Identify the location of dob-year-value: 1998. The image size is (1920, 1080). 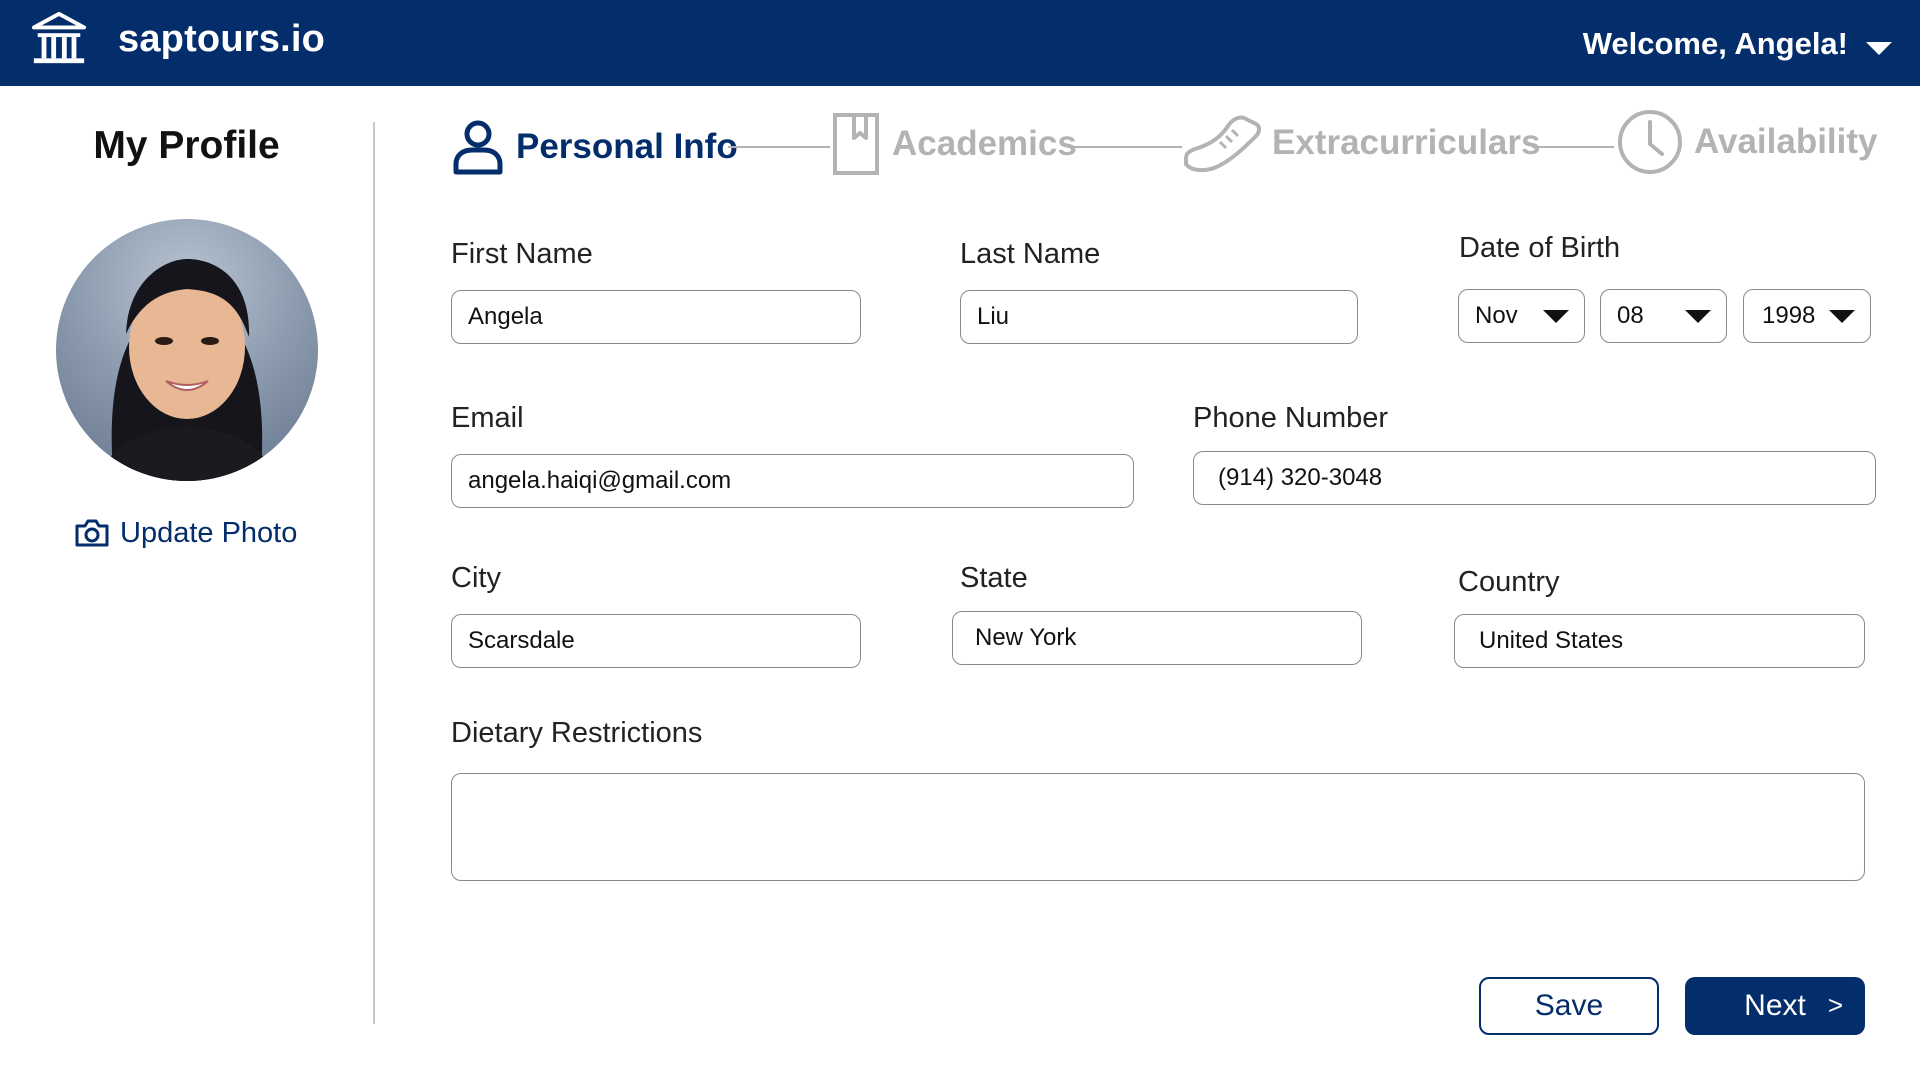
(1789, 315).